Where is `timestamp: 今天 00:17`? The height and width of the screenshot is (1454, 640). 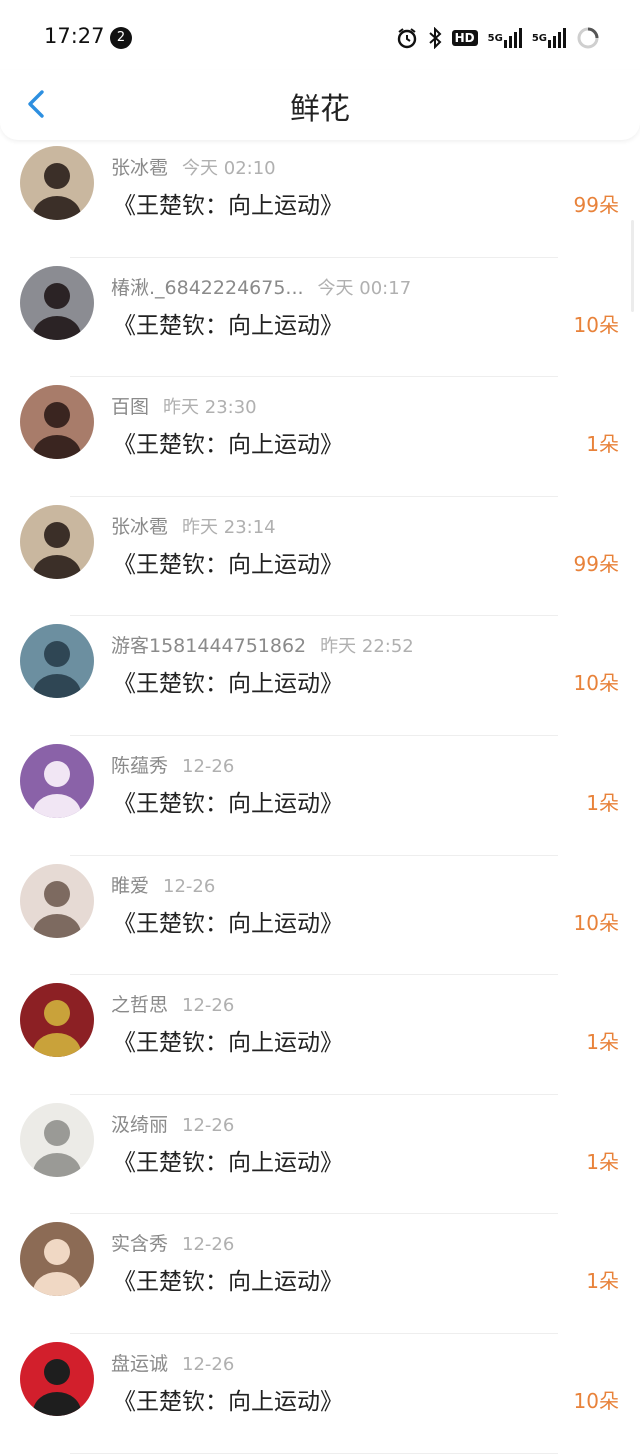 timestamp: 今天 00:17 is located at coordinates (364, 288).